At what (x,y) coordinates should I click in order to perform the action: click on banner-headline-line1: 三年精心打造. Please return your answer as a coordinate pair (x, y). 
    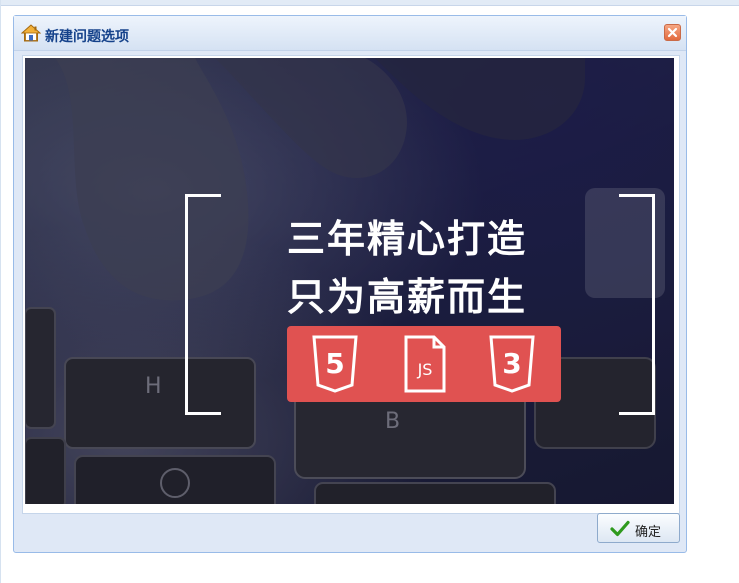
    Looking at the image, I should click on (407, 239).